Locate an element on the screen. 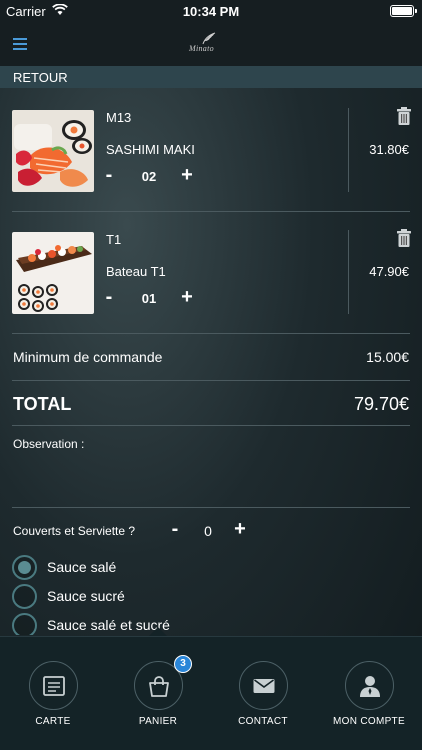 The image size is (422, 750). tab-contact: CONTACT is located at coordinates (263, 701).